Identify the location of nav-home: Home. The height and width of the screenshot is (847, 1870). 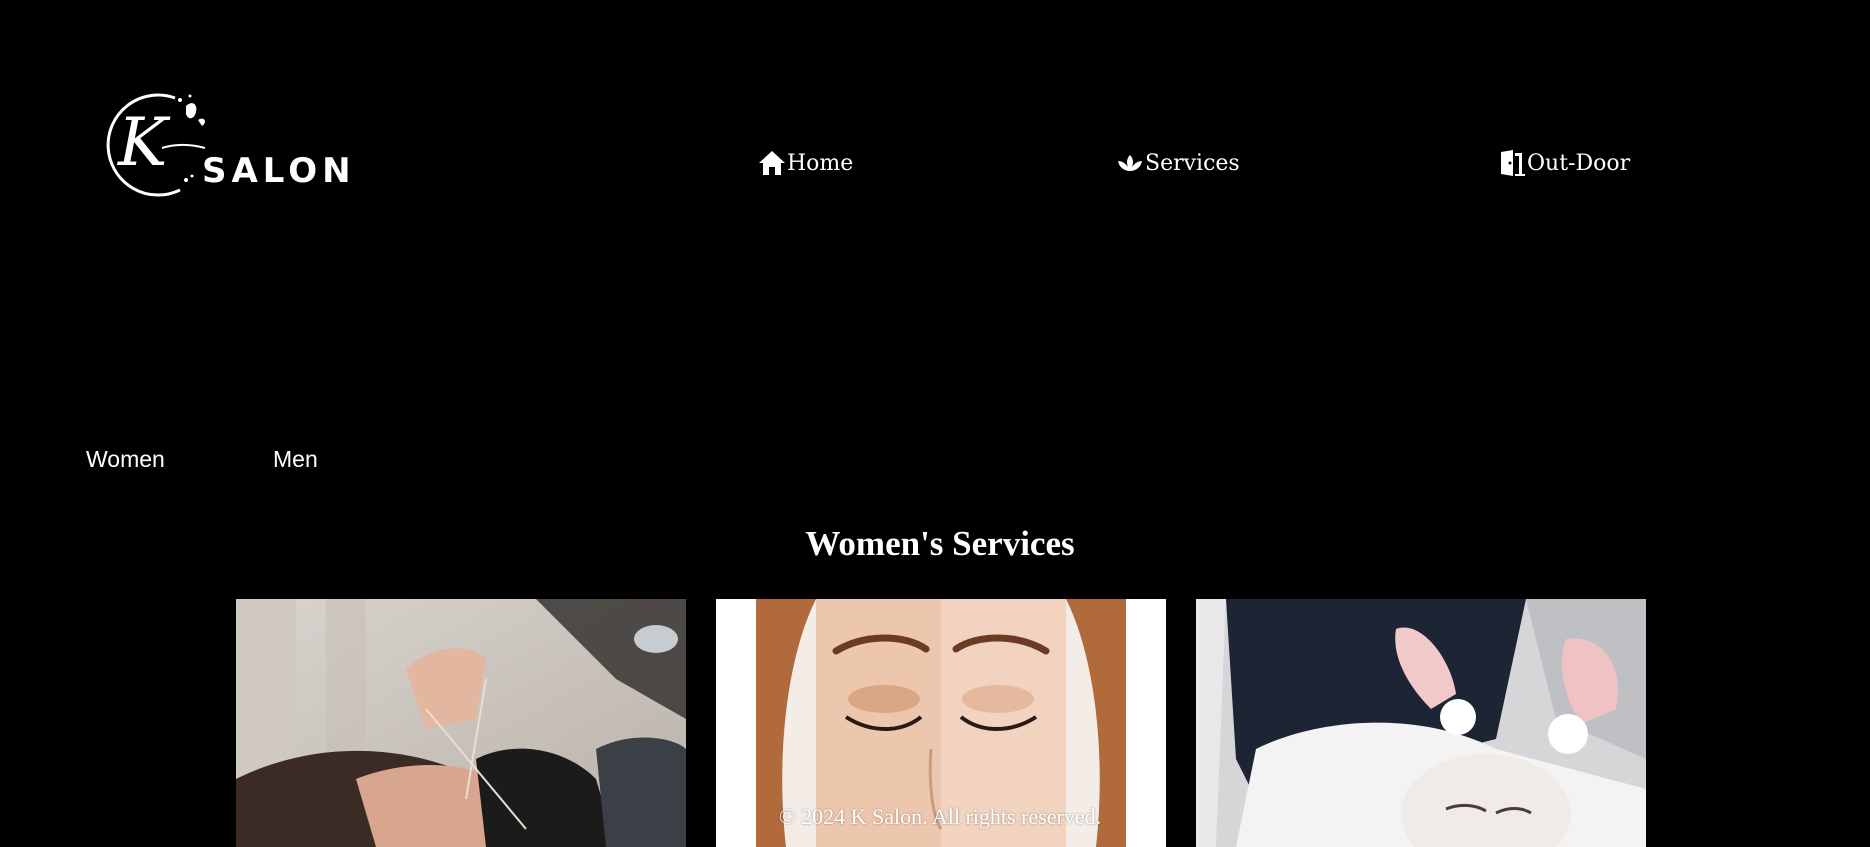
(805, 163).